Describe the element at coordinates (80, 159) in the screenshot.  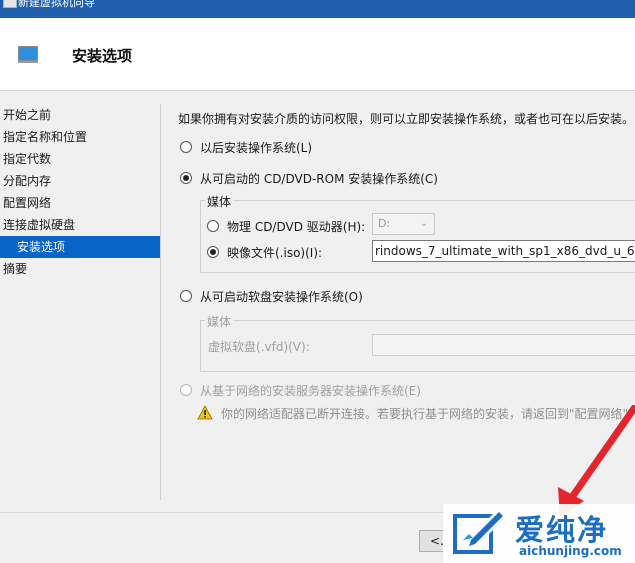
I see `nav-item-generation: 指定代数` at that location.